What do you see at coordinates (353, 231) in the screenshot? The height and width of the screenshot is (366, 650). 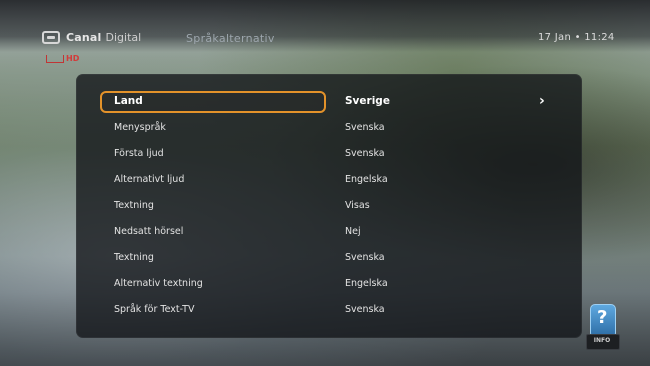 I see `menu-row-value: Nej` at bounding box center [353, 231].